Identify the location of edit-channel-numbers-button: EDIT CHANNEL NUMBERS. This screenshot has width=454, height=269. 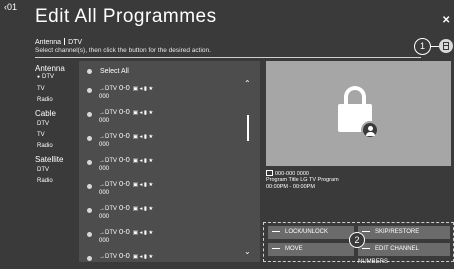
(404, 254).